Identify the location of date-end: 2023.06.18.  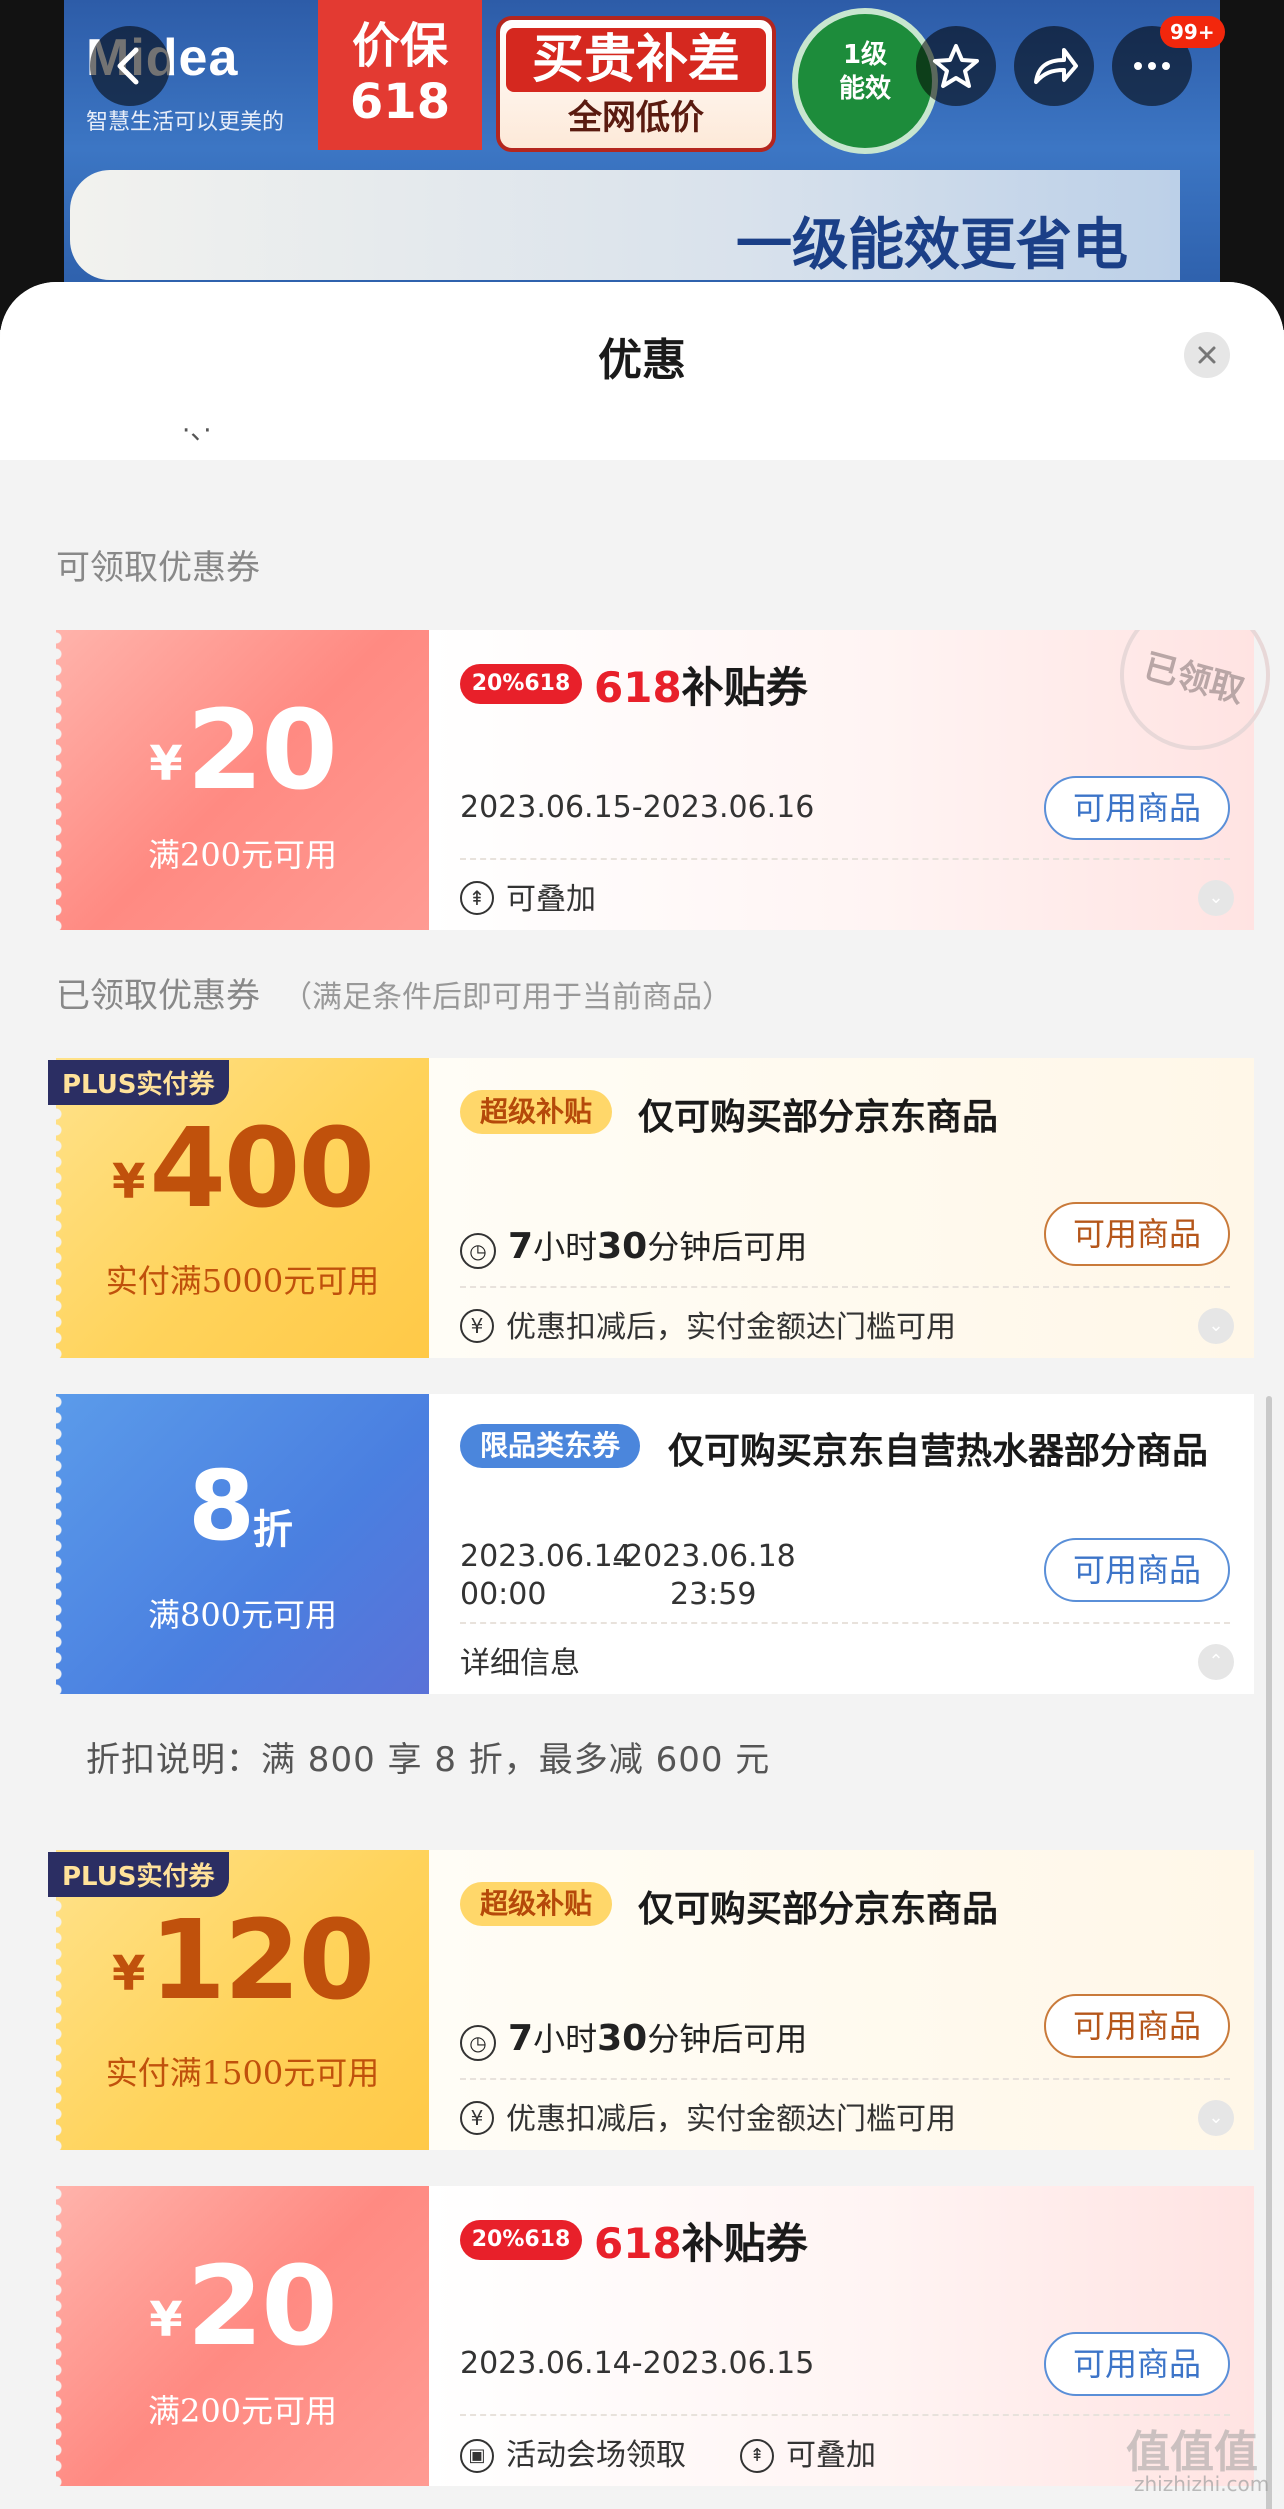
(710, 1556).